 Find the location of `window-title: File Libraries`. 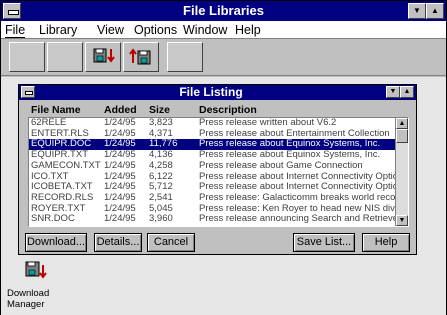

window-title: File Libraries is located at coordinates (223, 10).